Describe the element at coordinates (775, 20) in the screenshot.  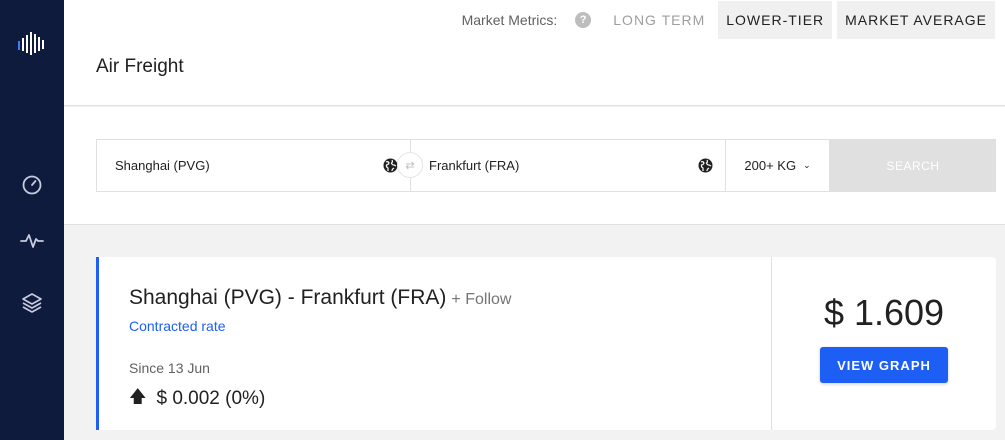
I see `lower-tier-button: LOWER-TIER` at that location.